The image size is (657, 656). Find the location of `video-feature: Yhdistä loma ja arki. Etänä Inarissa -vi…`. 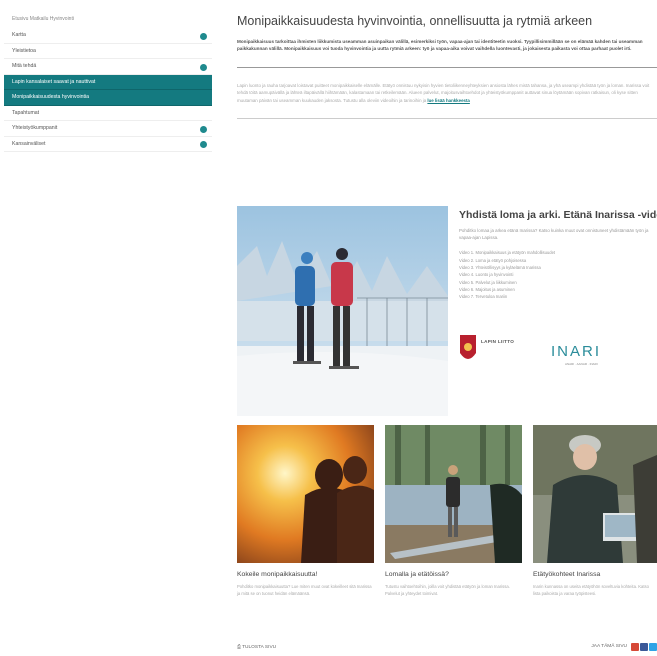

video-feature: Yhdistä loma ja arki. Etänä Inarissa -vi… is located at coordinates (558, 254).